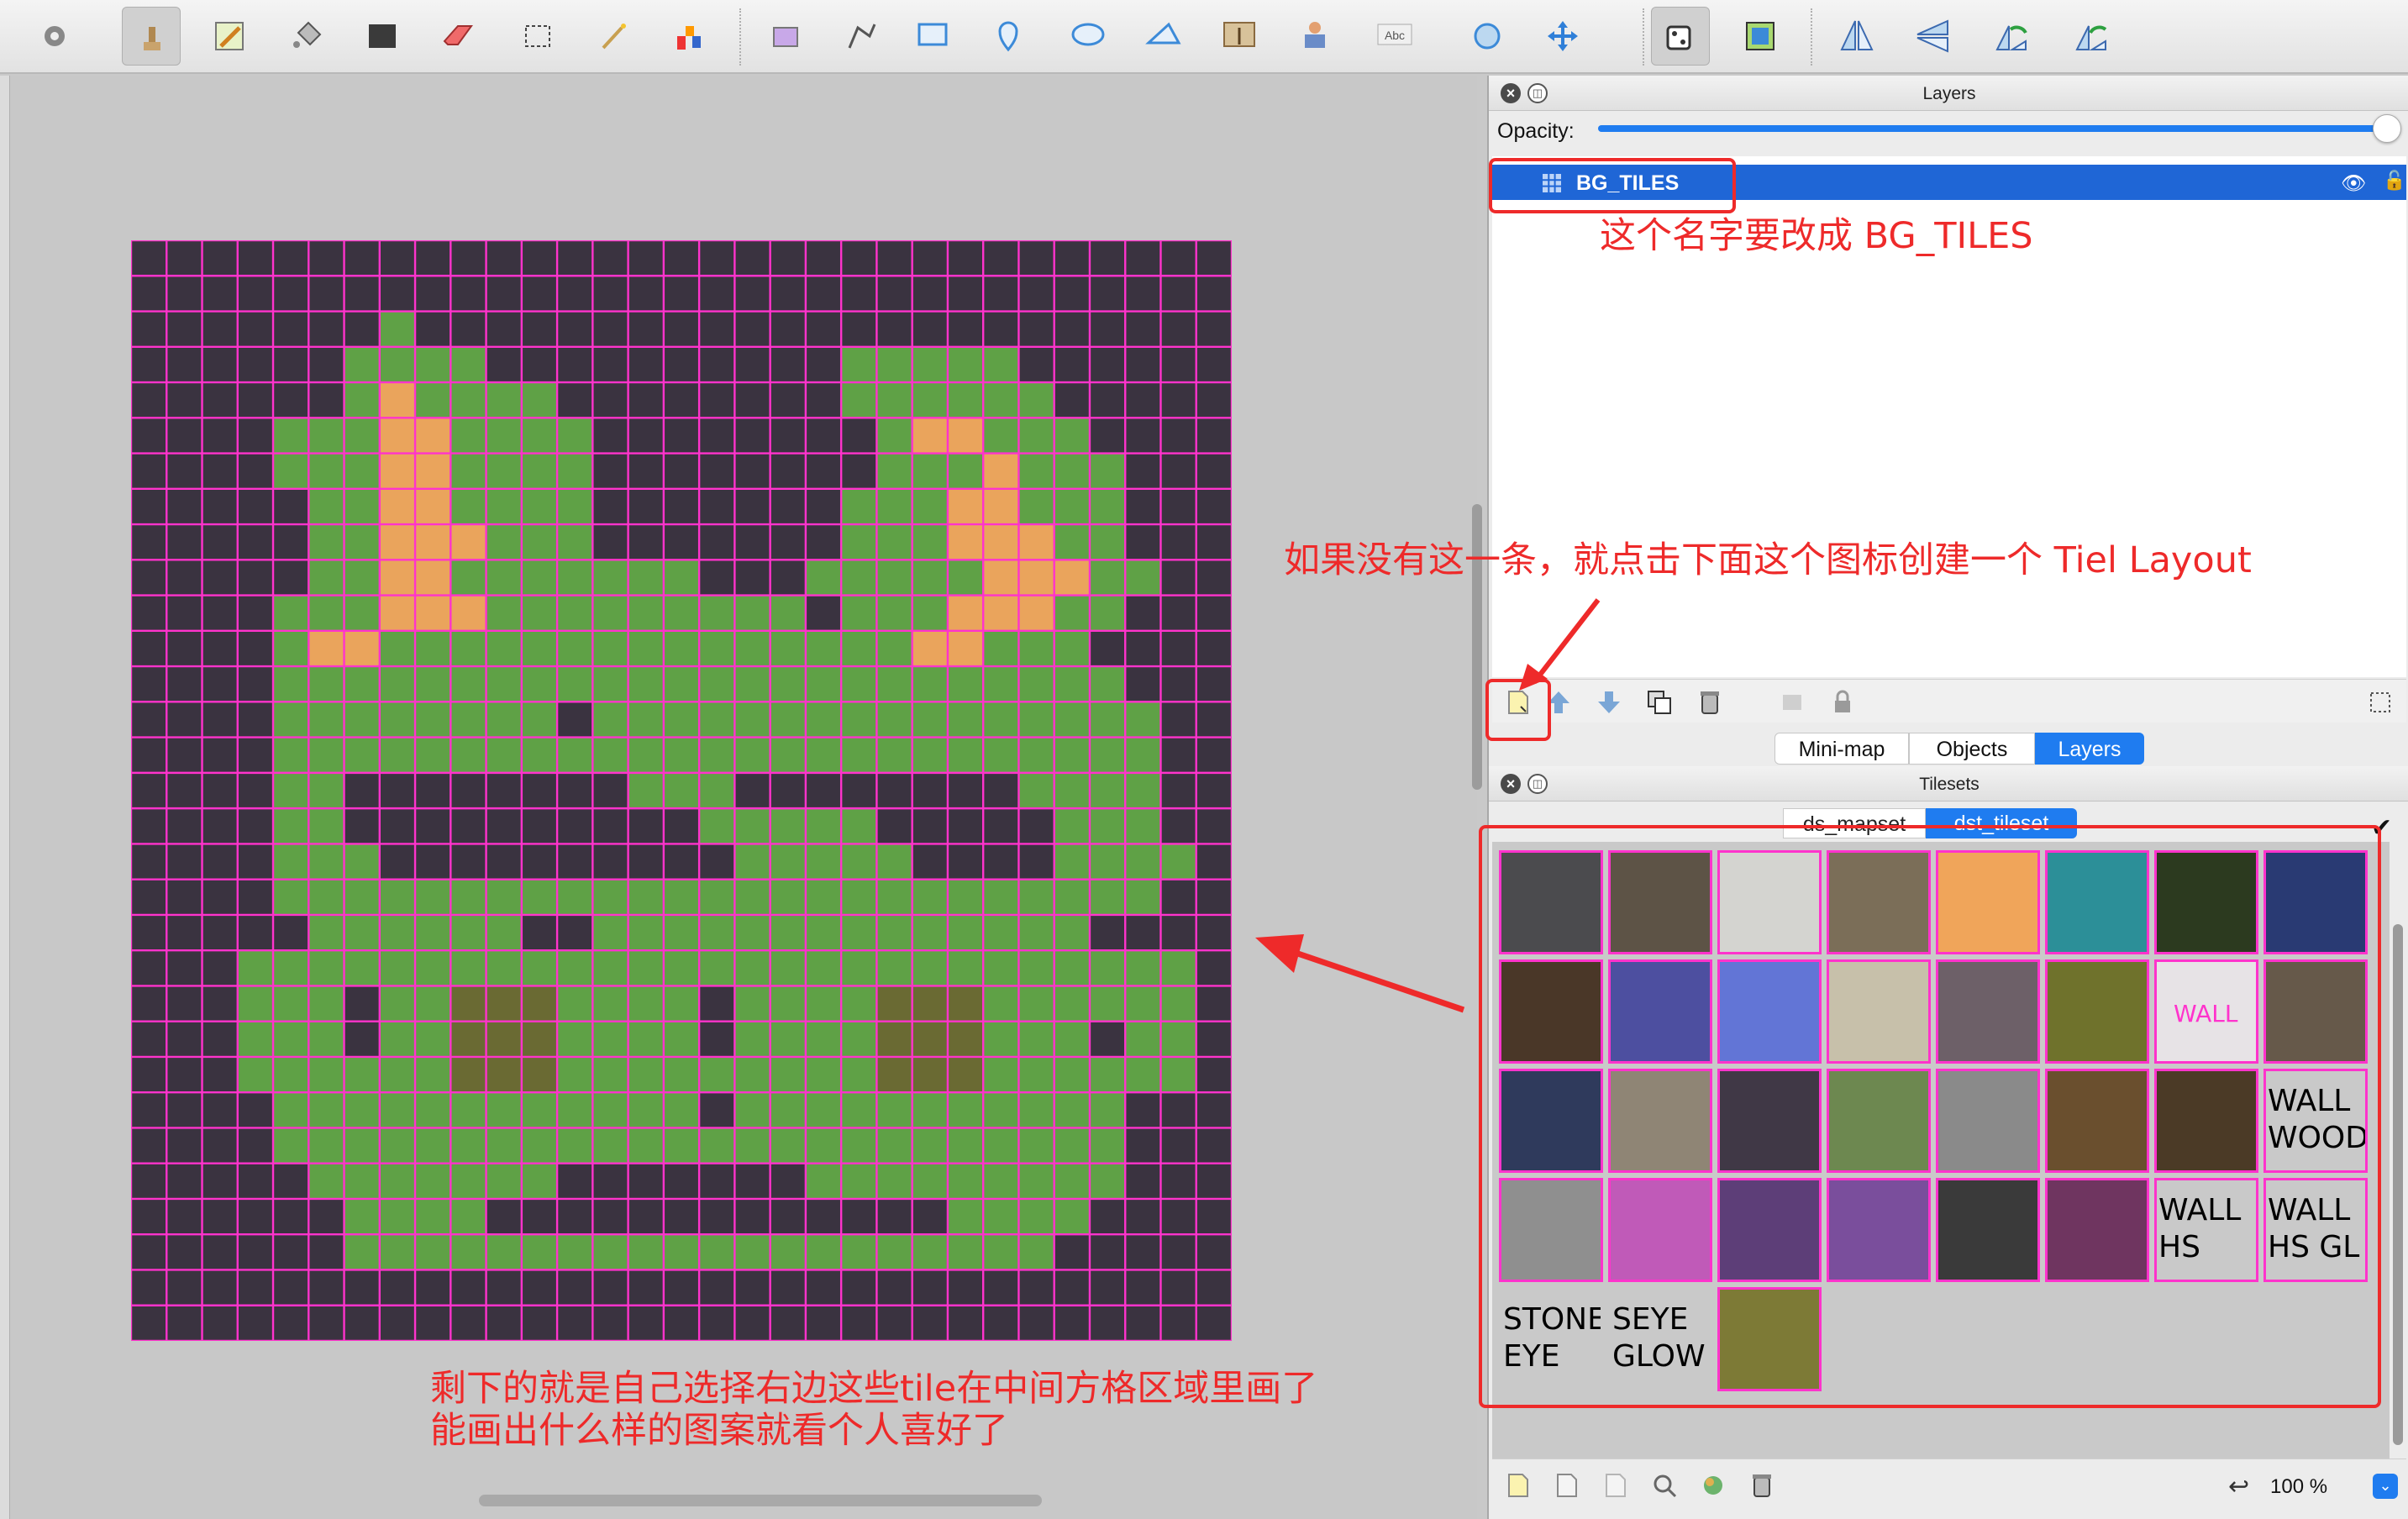  I want to click on random-tool-button, so click(1681, 36).